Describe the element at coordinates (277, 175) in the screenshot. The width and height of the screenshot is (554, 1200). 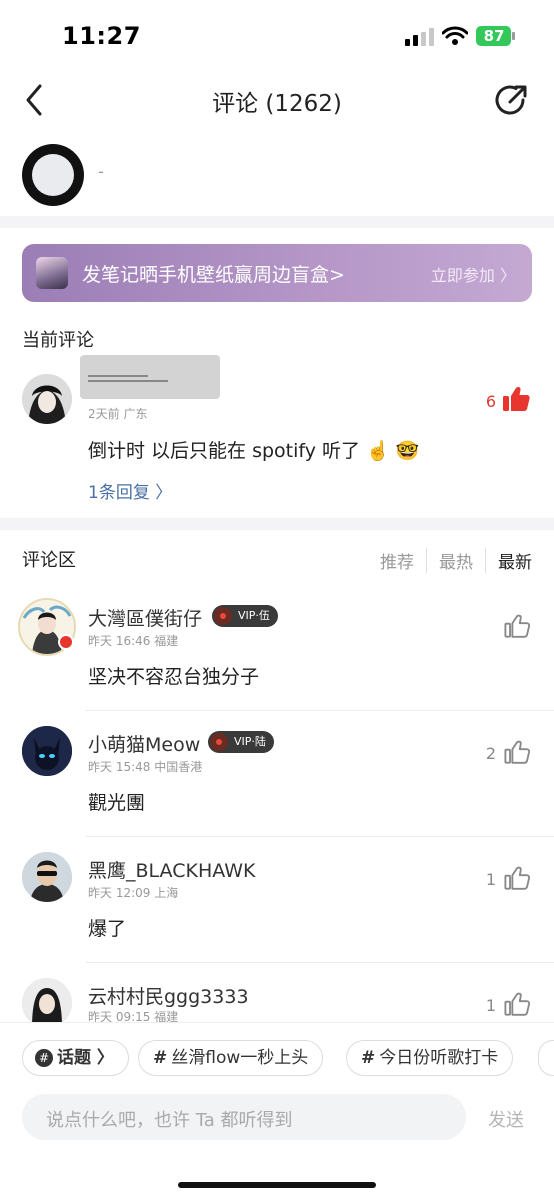
I see `song-info: -` at that location.